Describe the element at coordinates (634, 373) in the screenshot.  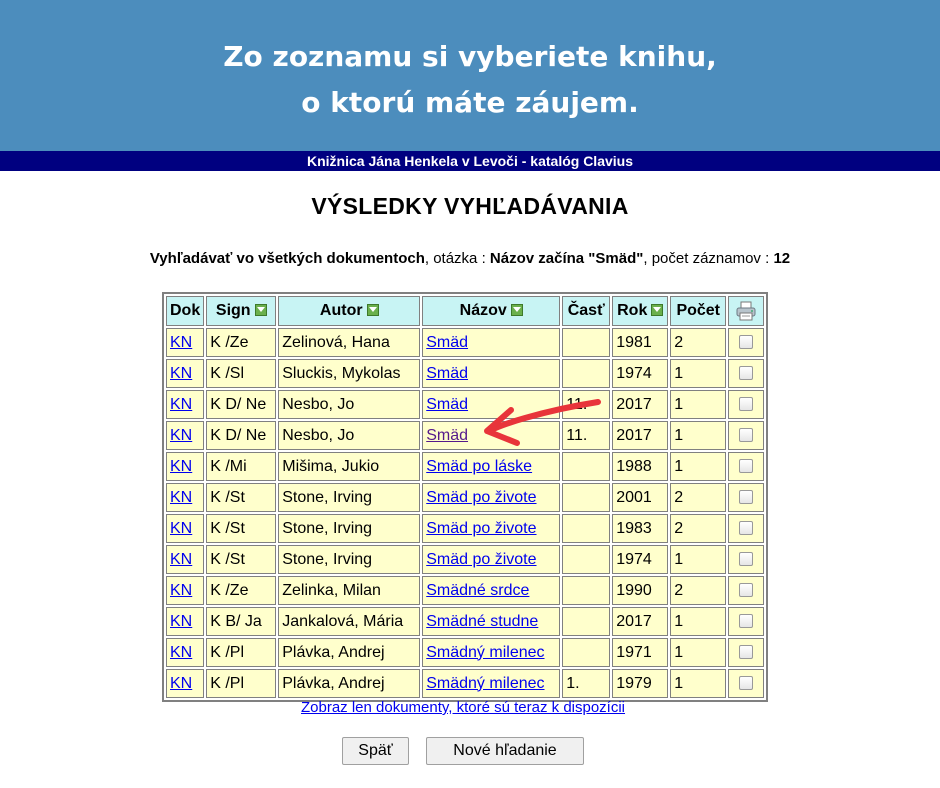
I see `year-value: 1974` at that location.